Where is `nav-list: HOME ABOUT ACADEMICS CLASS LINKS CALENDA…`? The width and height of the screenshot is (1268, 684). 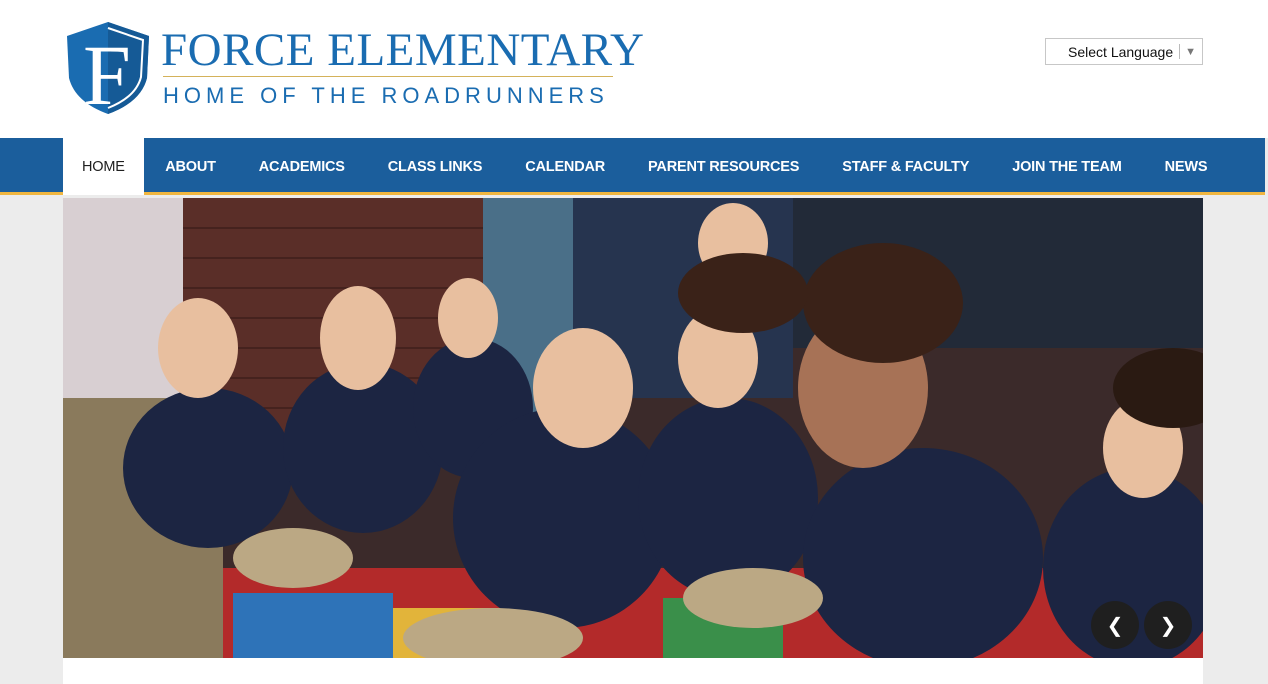
nav-list: HOME ABOUT ACADEMICS CLASS LINKS CALENDA… is located at coordinates (646, 166).